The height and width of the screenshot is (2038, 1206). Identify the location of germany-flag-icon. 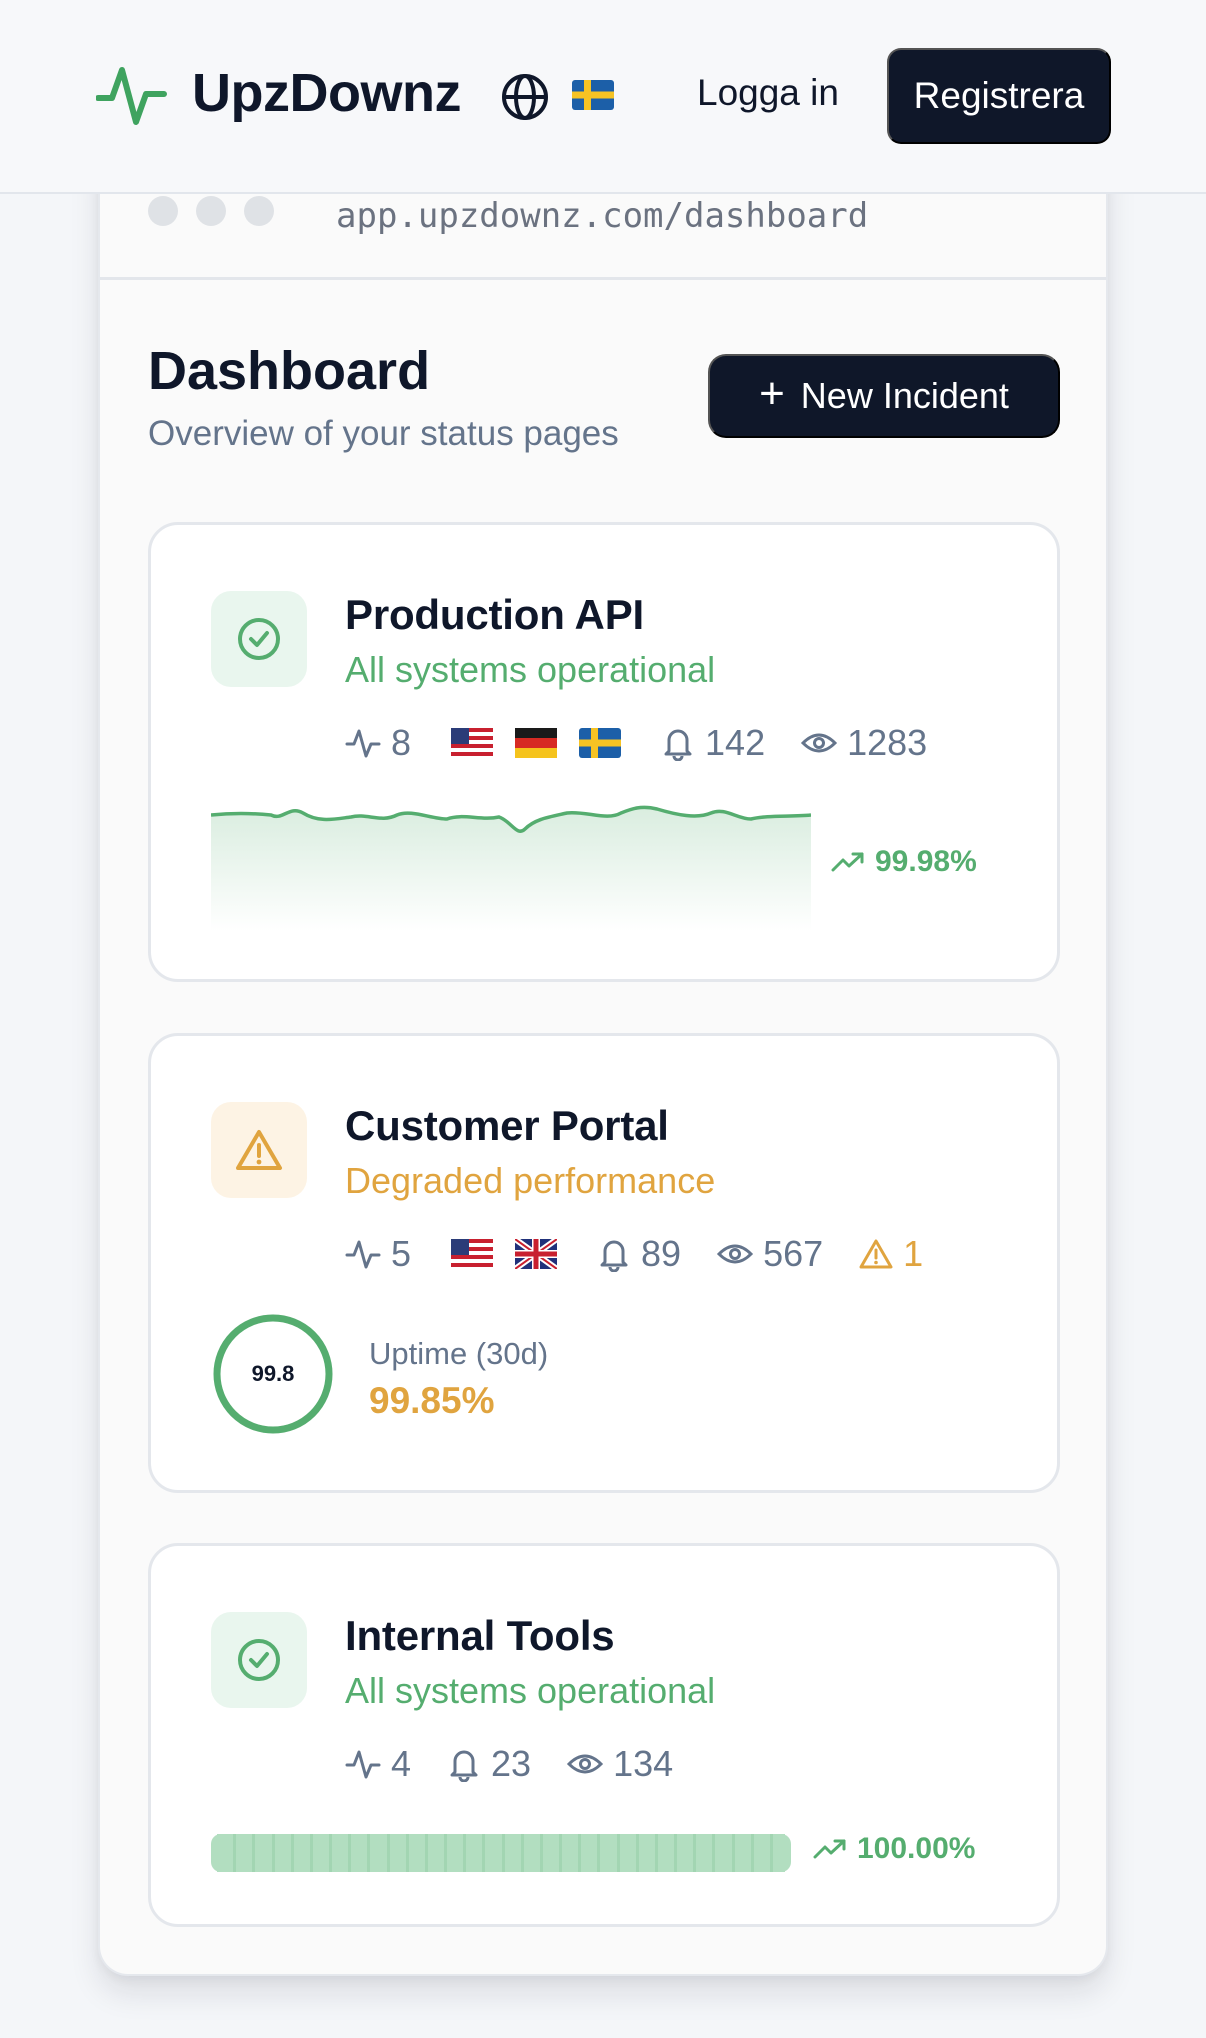
(536, 743).